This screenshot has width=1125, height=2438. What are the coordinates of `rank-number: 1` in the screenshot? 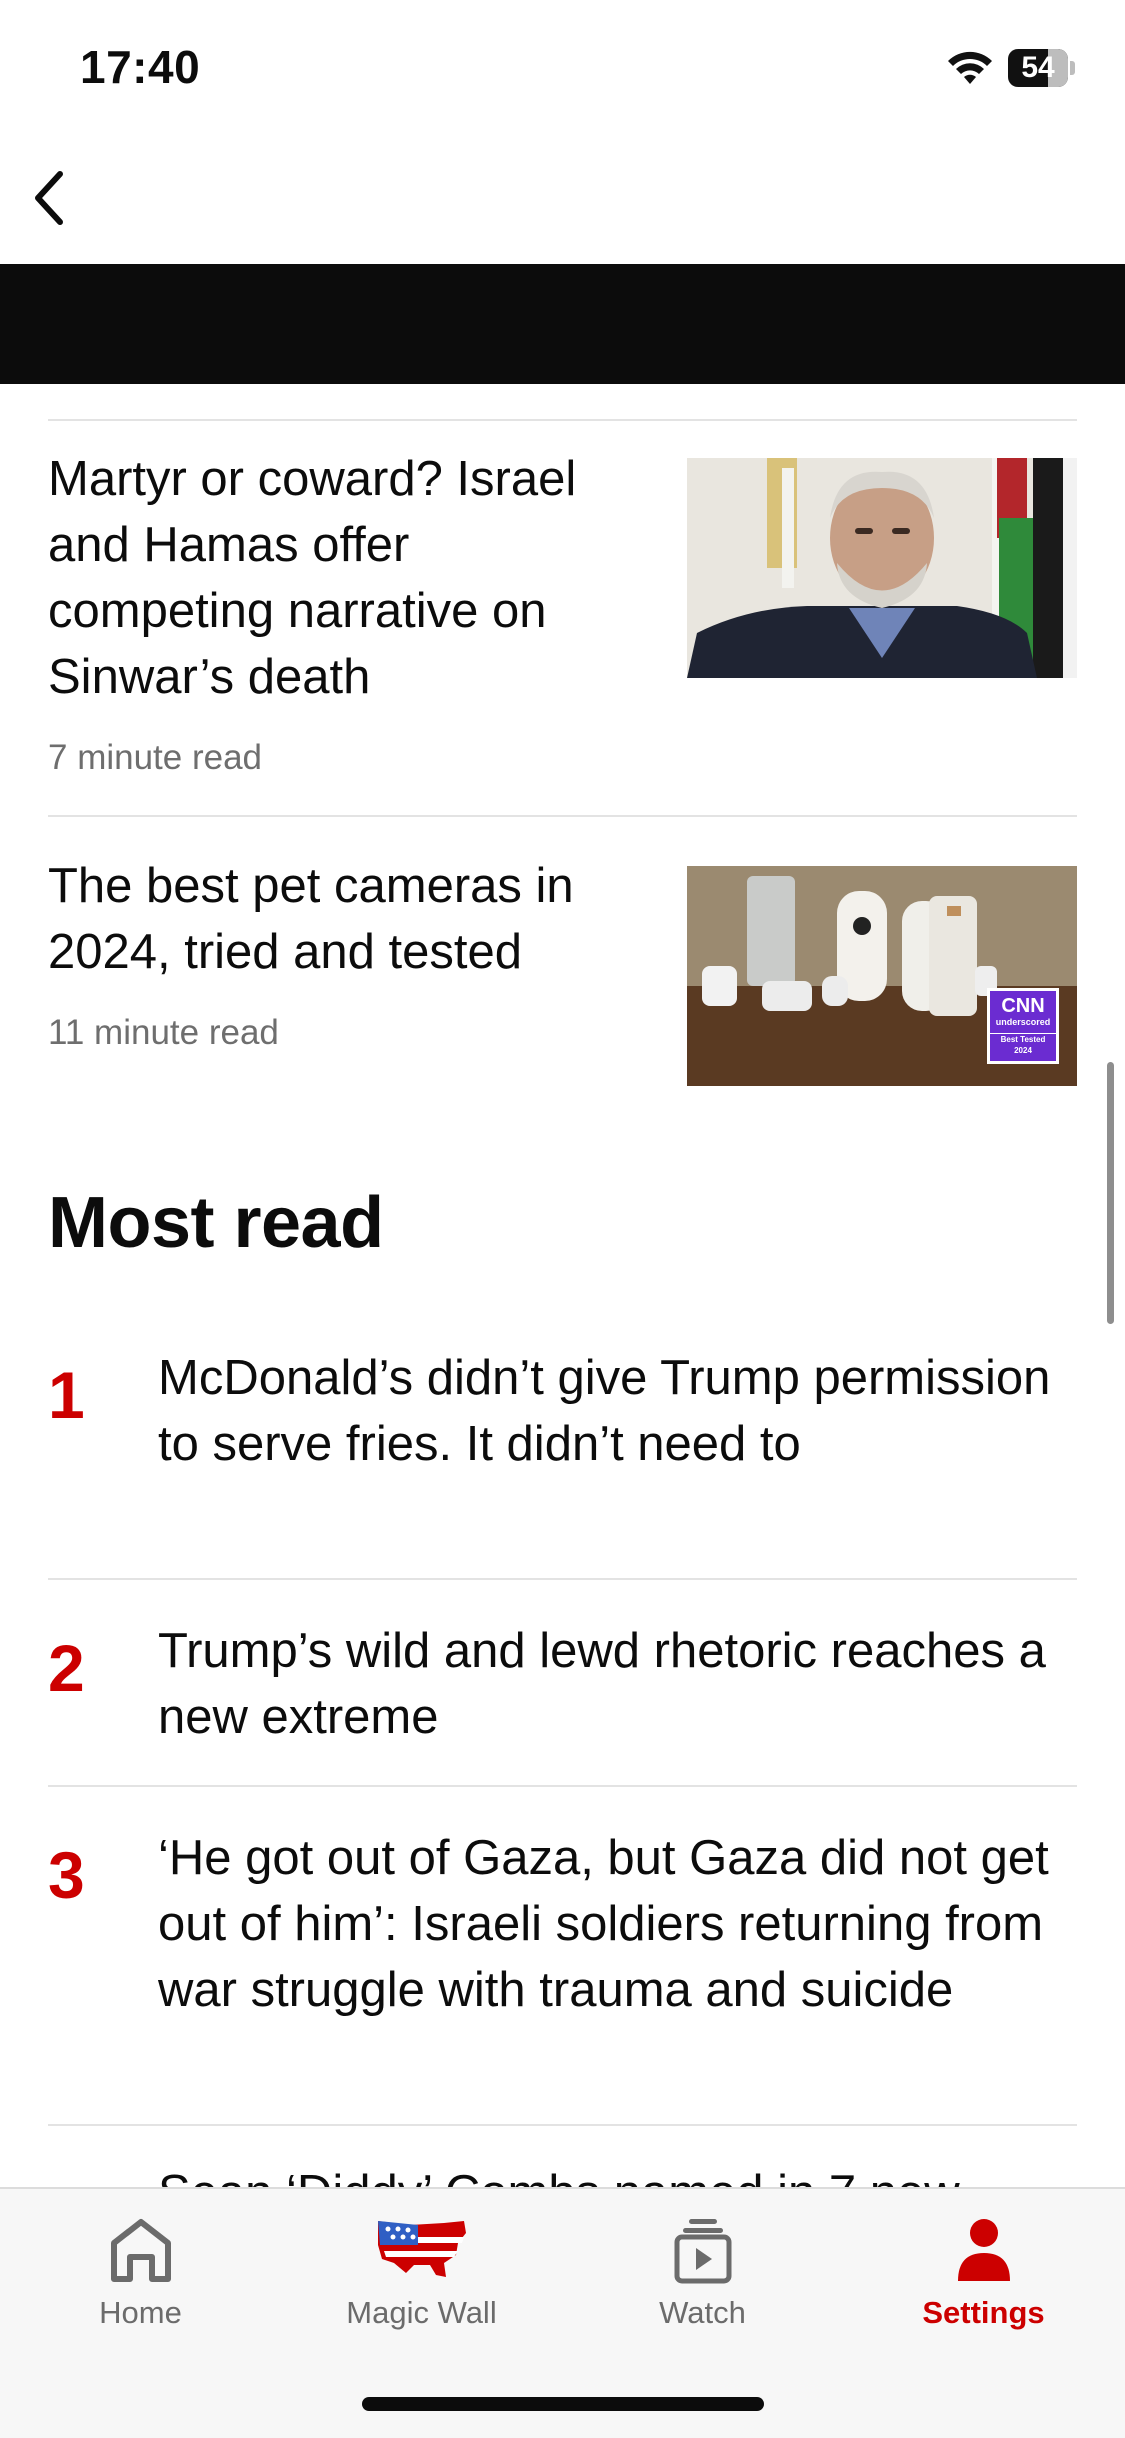 It's located at (66, 1395).